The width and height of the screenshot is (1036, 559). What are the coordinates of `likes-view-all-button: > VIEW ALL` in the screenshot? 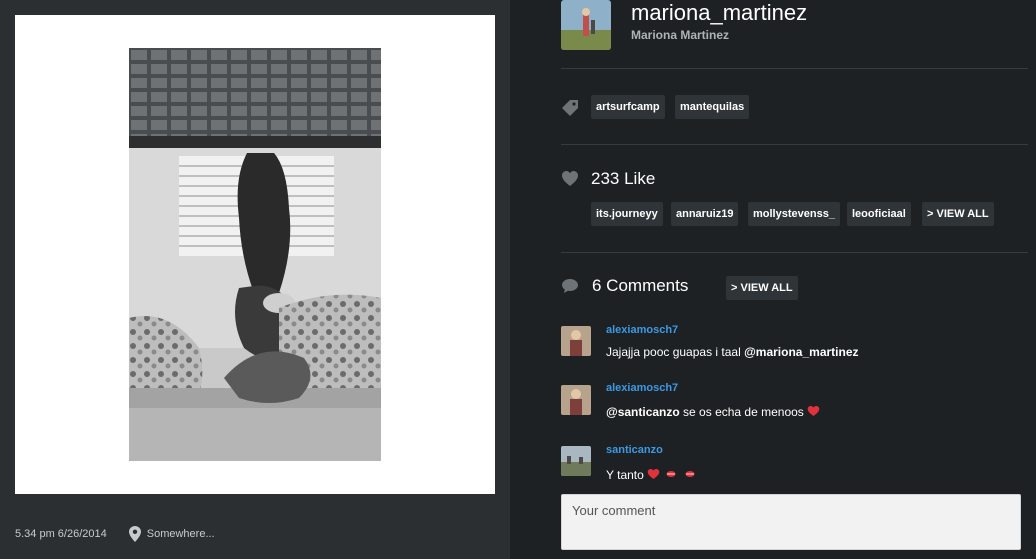 It's located at (958, 214).